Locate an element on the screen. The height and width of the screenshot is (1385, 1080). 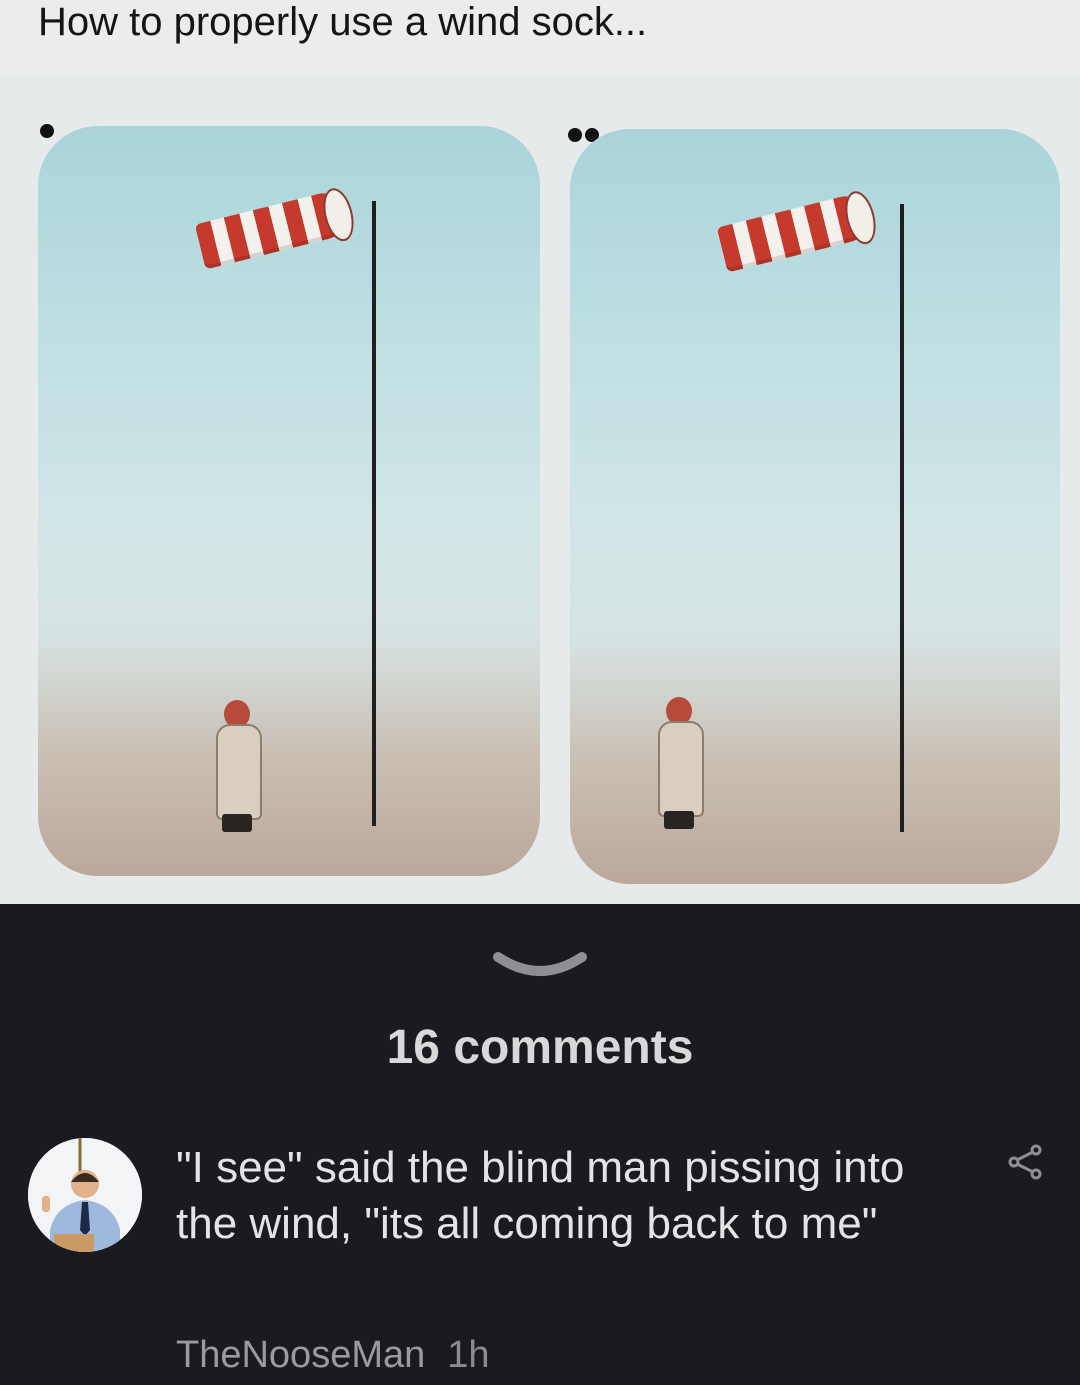
panel-one-marker is located at coordinates (47, 131).